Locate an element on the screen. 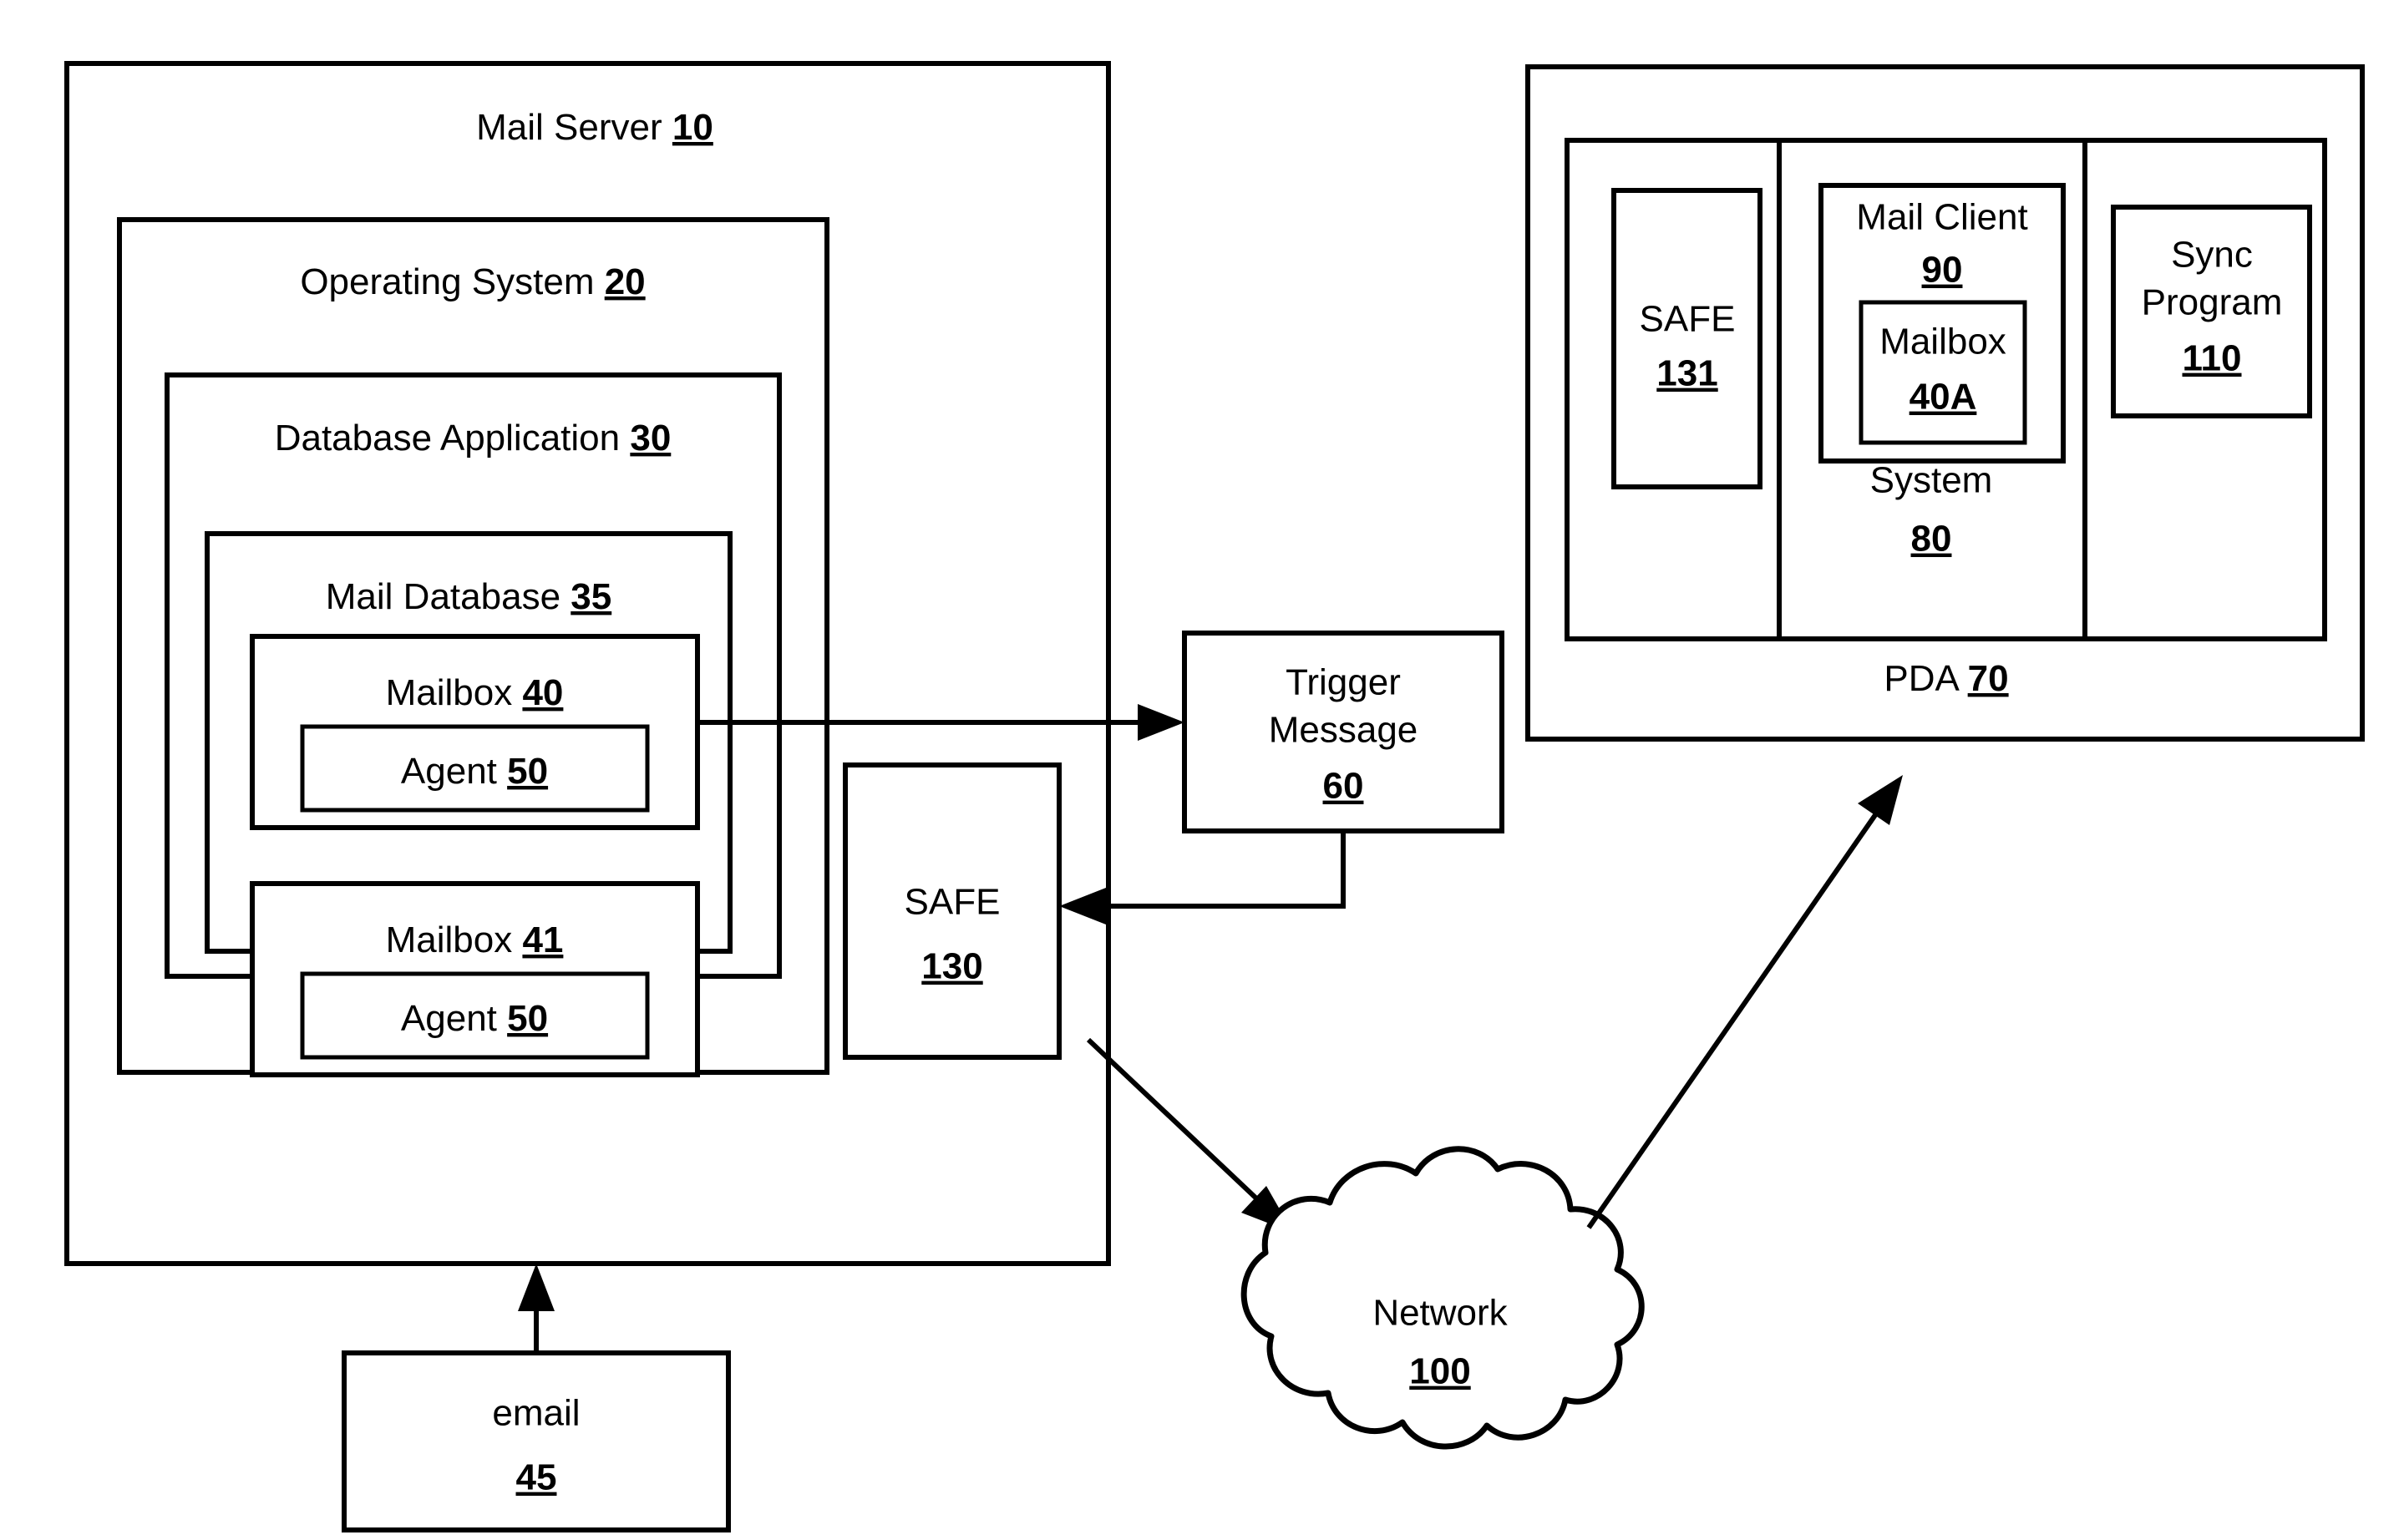 Image resolution: width=2399 pixels, height=1540 pixels. trigger-message-60-line1: Trigger is located at coordinates (1344, 682).